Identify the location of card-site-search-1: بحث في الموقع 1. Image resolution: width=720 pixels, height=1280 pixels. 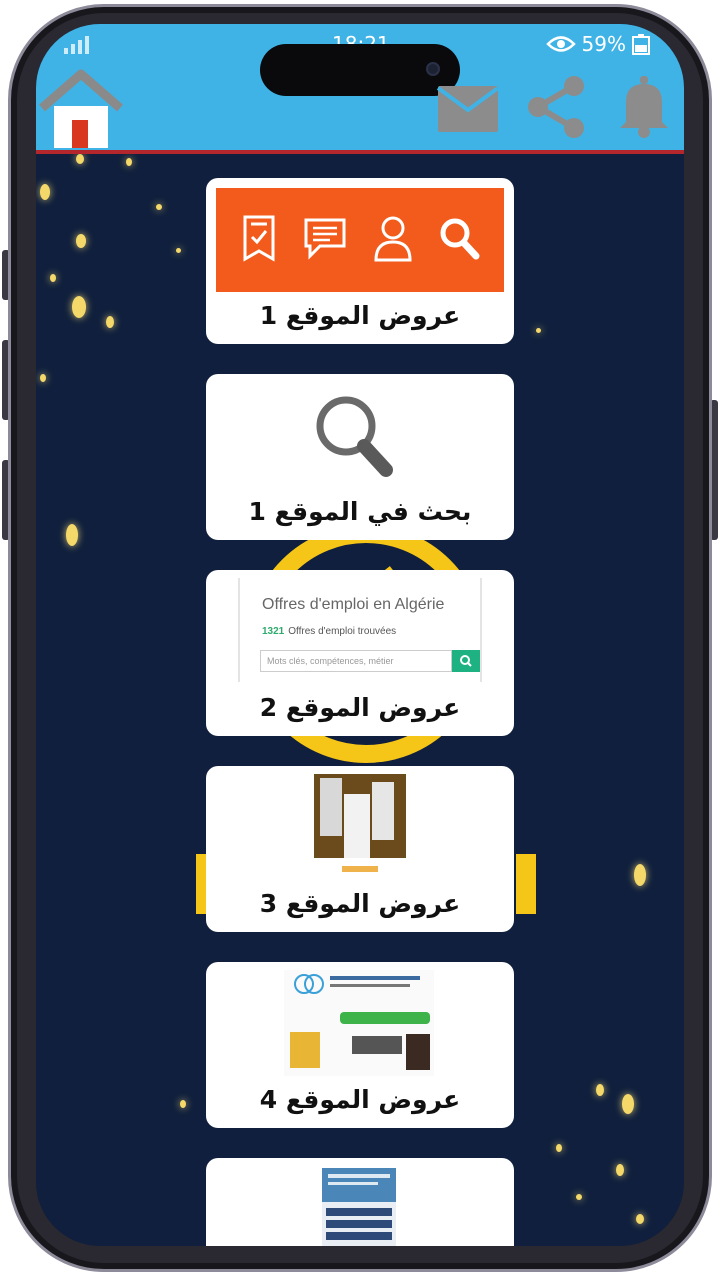
(360, 457).